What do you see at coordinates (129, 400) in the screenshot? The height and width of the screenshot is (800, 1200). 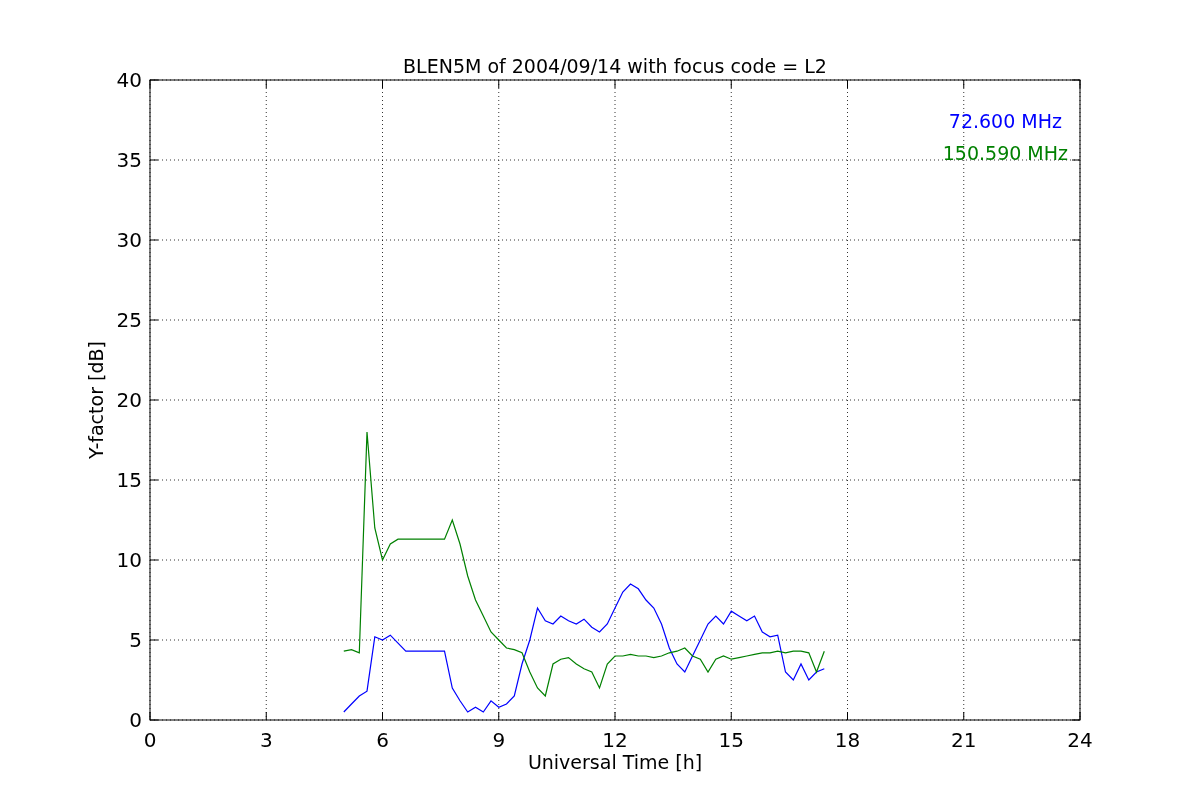 I see `y-tick-label: 20` at bounding box center [129, 400].